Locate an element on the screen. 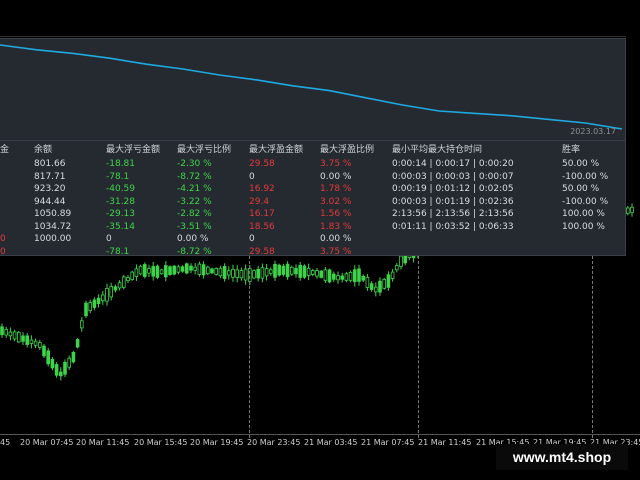 This screenshot has width=640, height=480. divider is located at coordinates (313, 140).